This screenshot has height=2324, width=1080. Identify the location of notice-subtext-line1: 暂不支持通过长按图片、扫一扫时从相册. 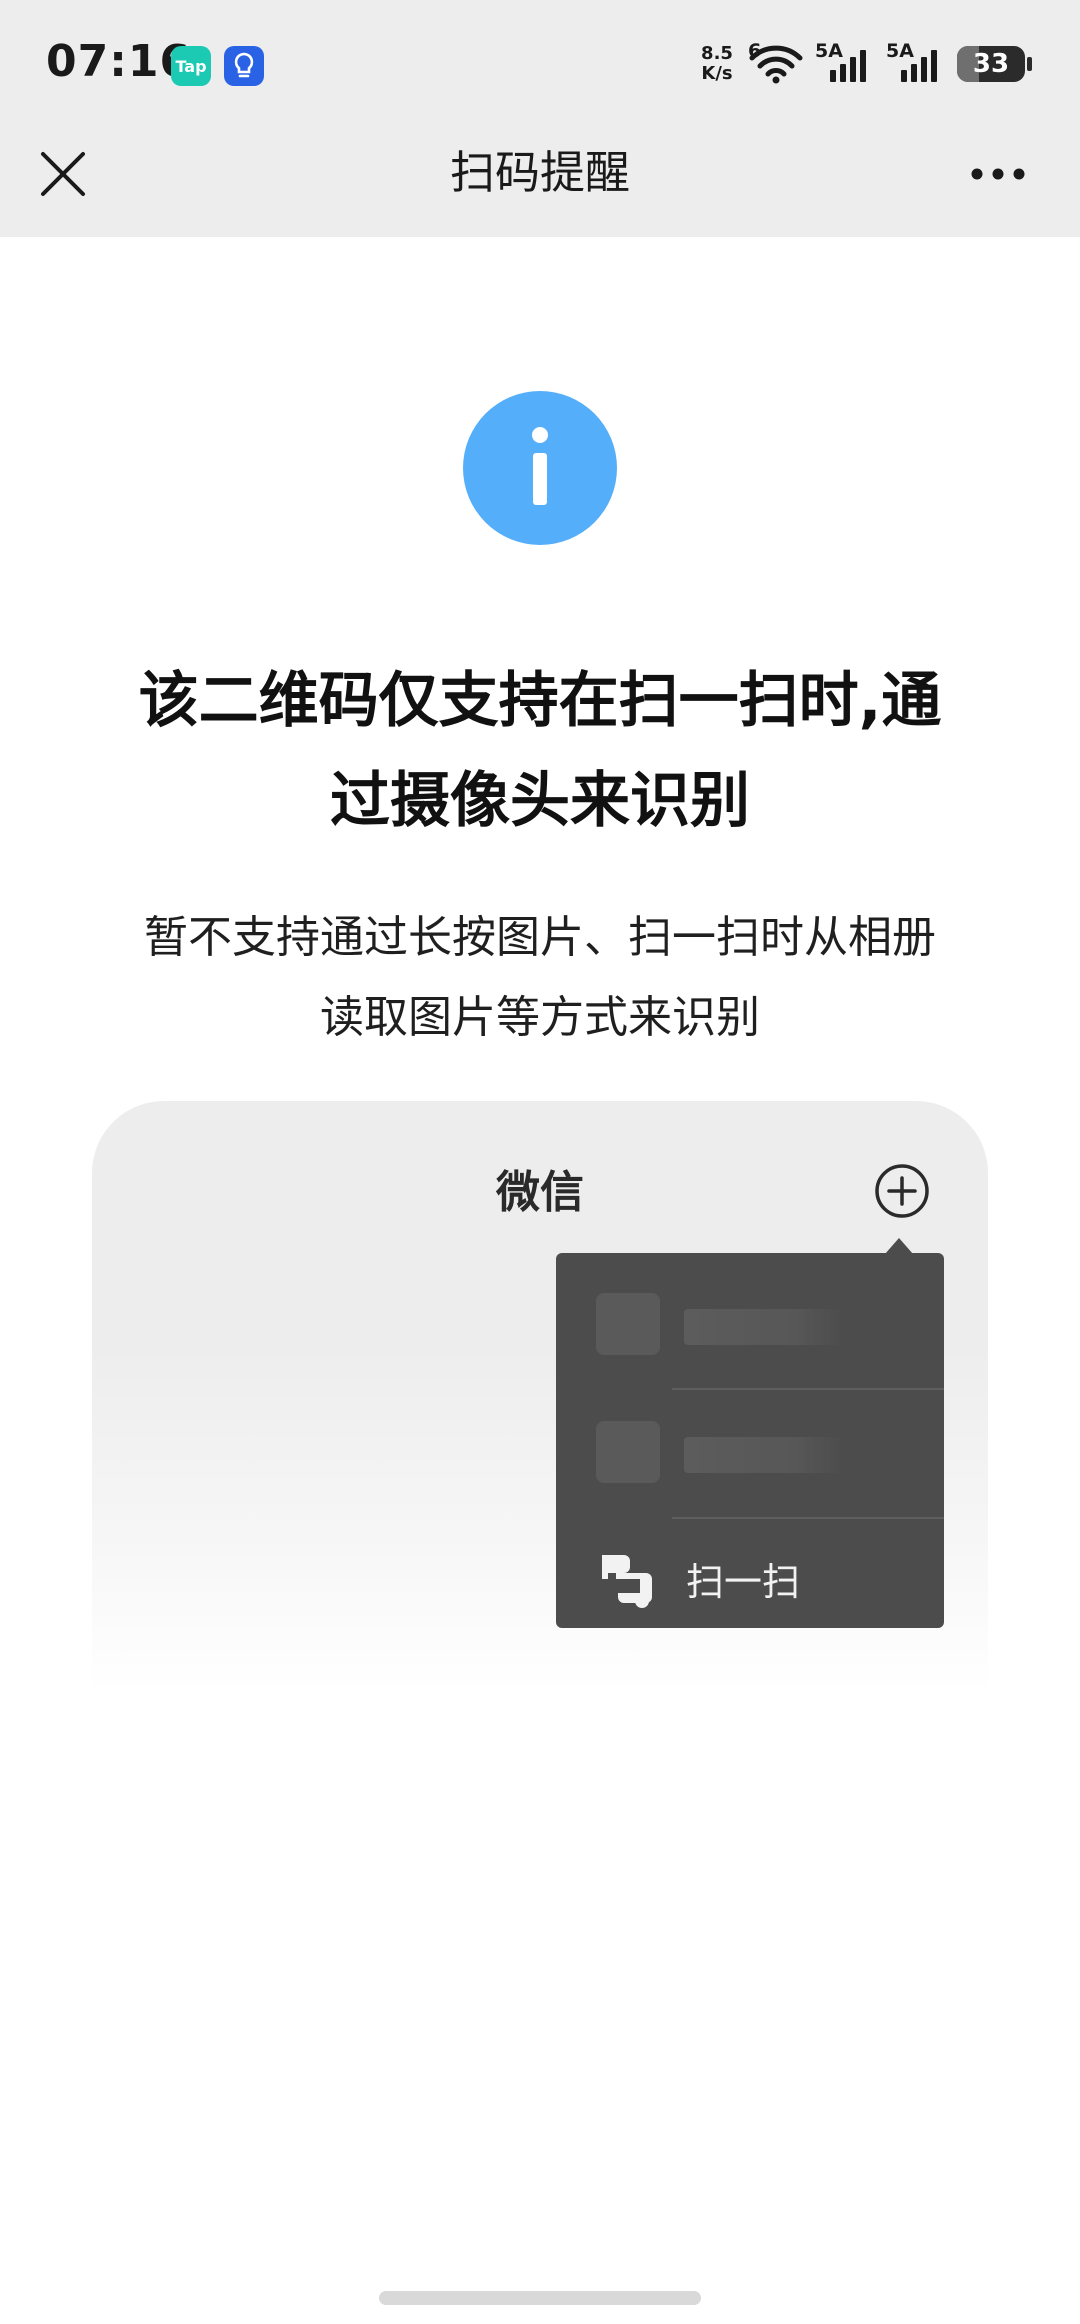
(540, 937).